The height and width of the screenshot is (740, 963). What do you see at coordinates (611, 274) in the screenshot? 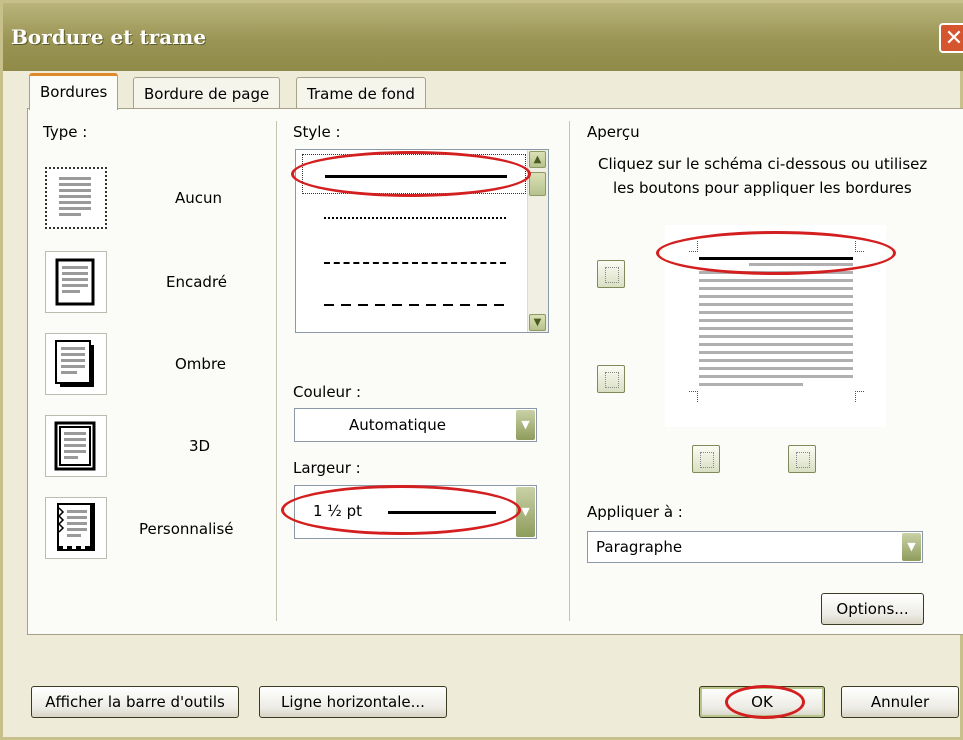
I see `border-top-toggle` at bounding box center [611, 274].